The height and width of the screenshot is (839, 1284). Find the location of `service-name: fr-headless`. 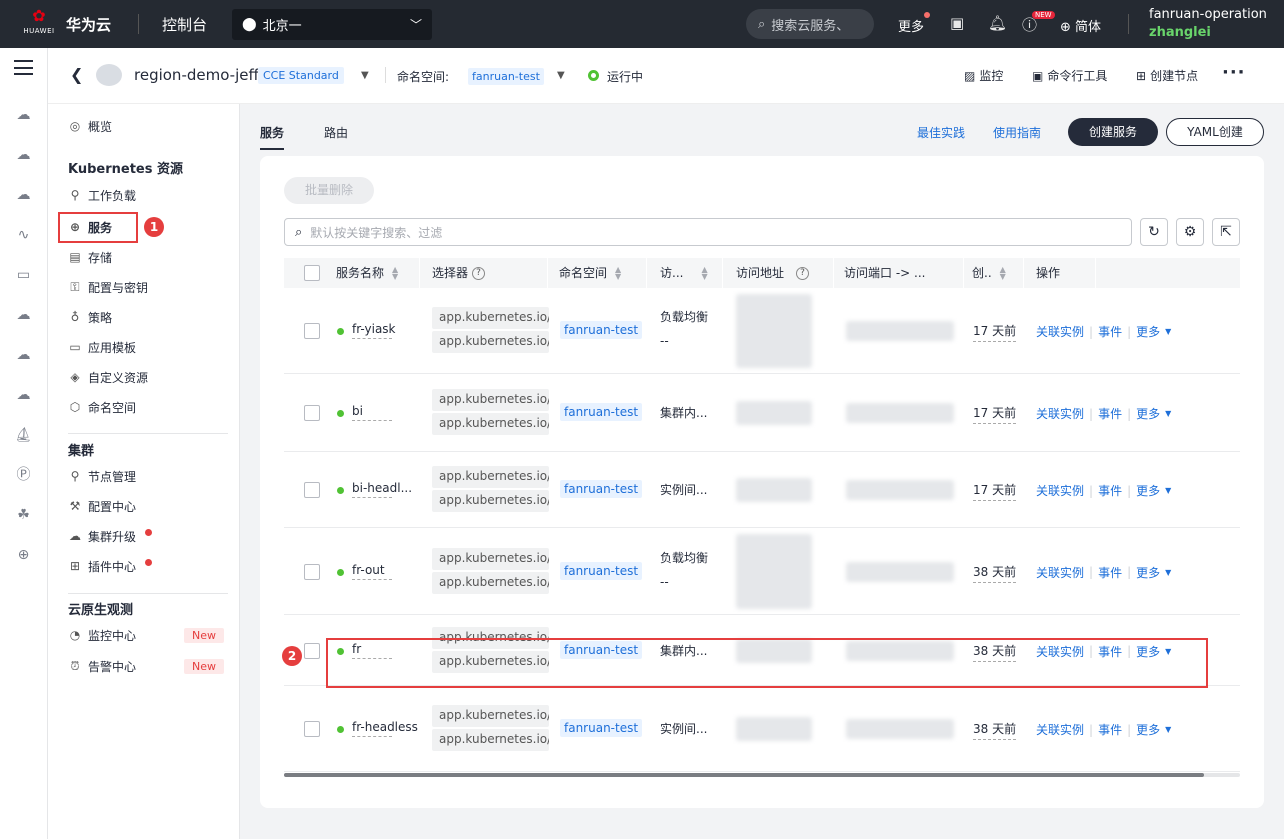

service-name: fr-headless is located at coordinates (385, 728).